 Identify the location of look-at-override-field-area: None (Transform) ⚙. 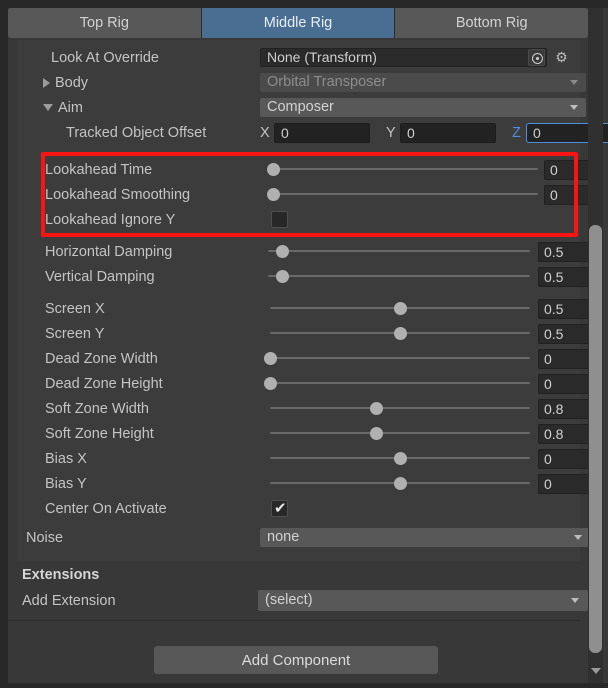
(420, 57).